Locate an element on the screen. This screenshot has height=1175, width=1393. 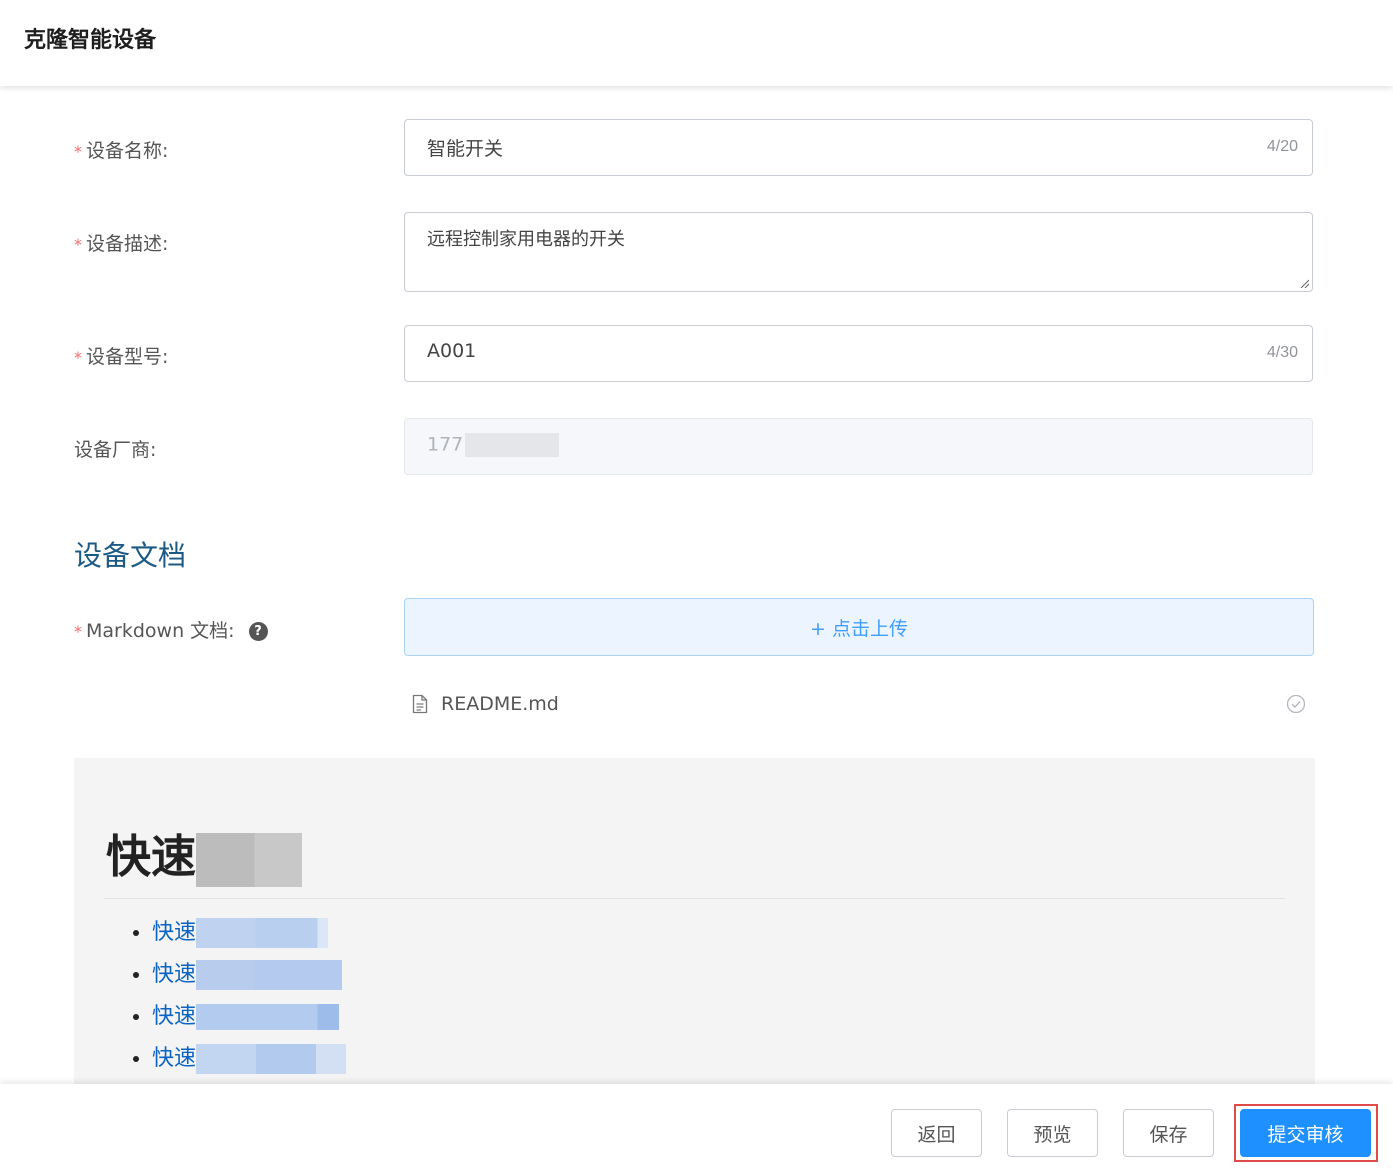
device-vendor-input: 177 is located at coordinates (858, 446).